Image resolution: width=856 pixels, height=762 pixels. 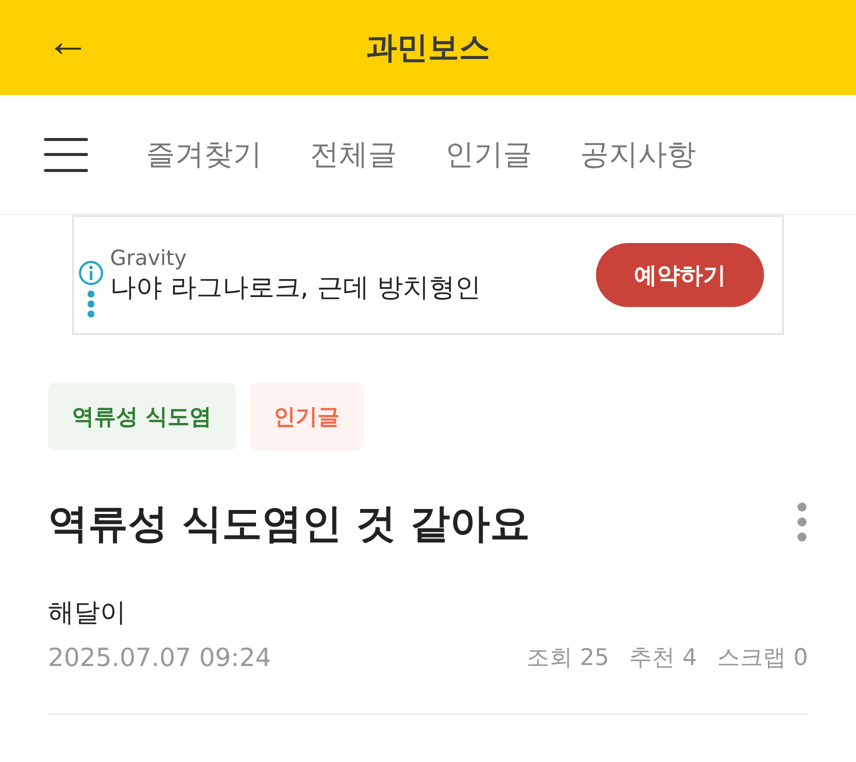 I want to click on nav-tab: 공지사항, so click(x=638, y=154).